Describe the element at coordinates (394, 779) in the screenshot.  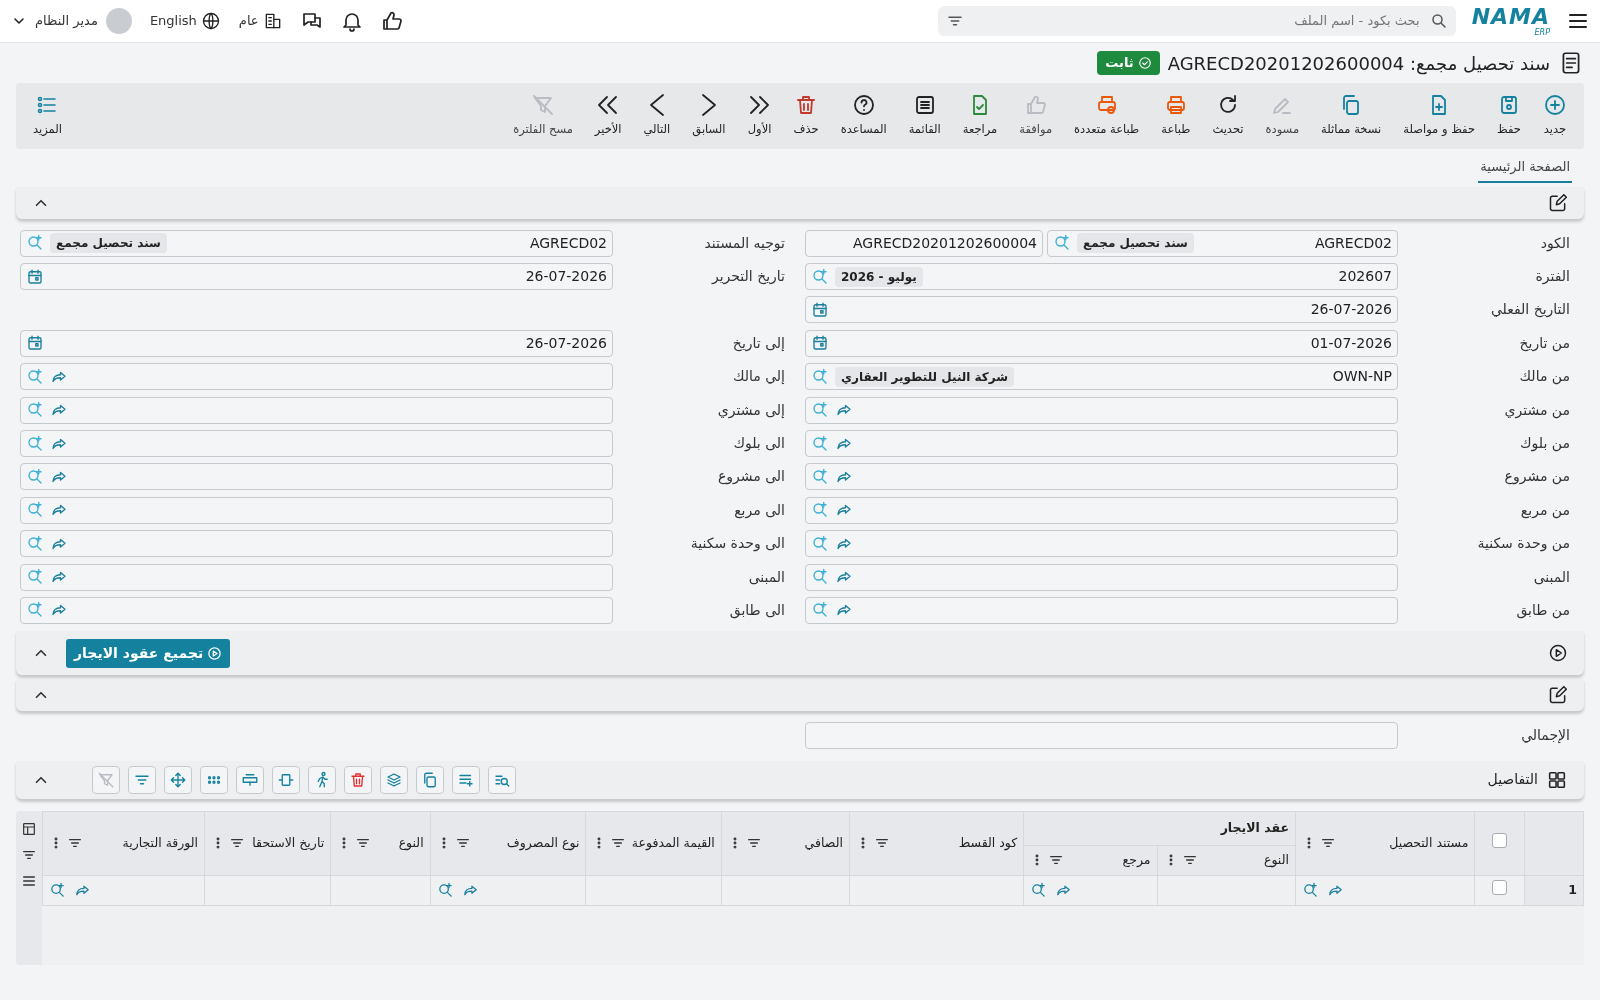
I see `layers-button` at that location.